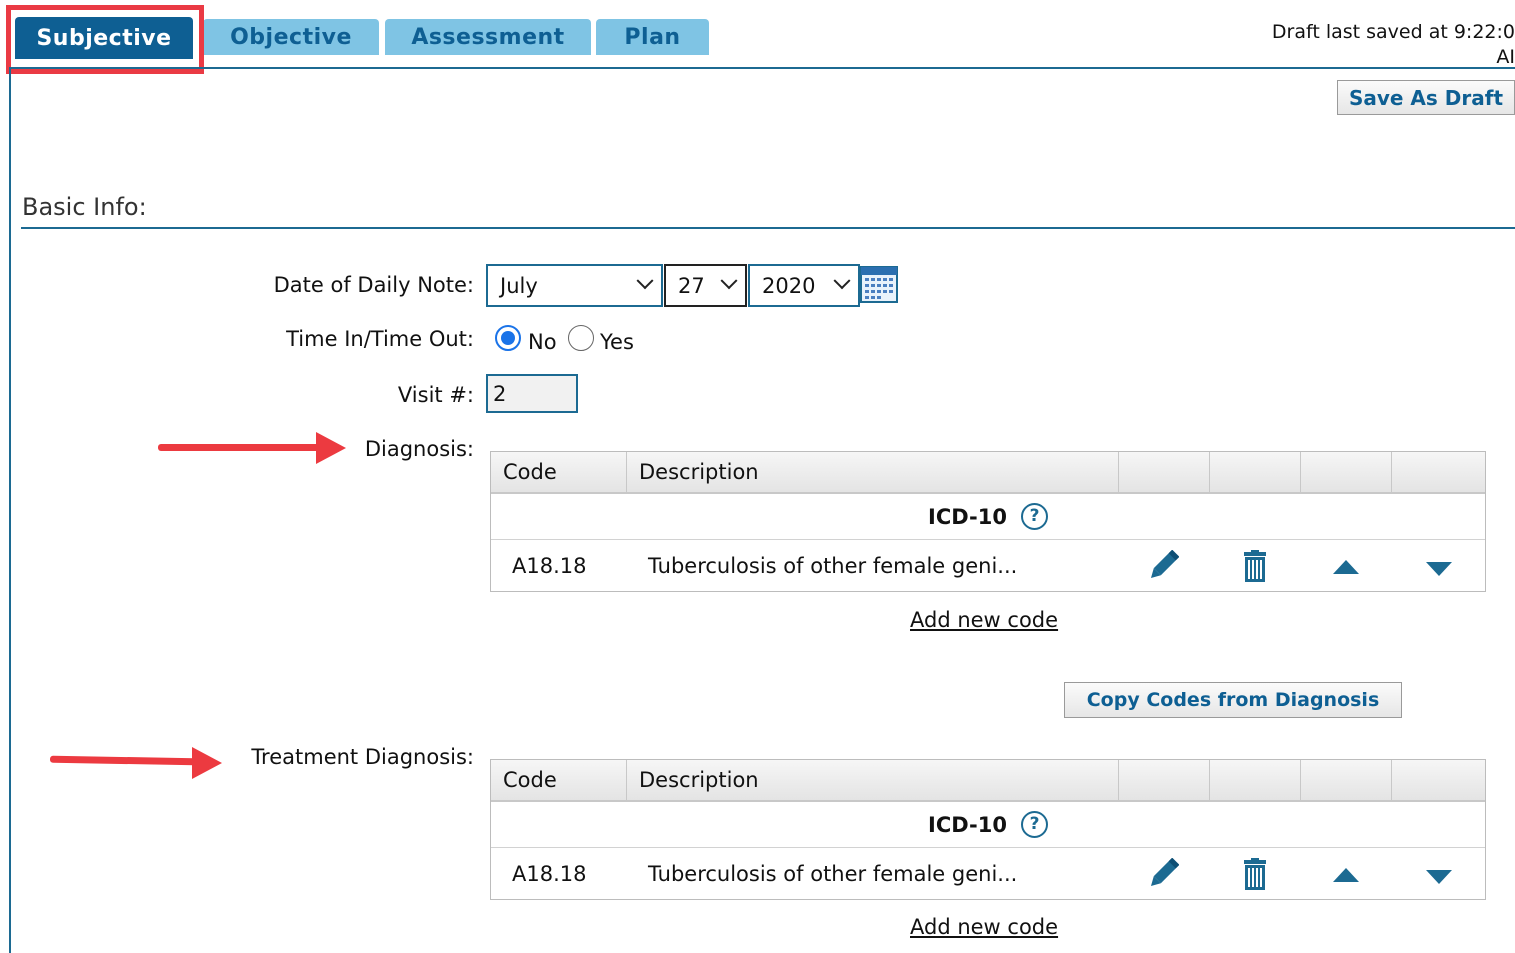 This screenshot has height=953, width=1515. I want to click on time-no-radio, so click(508, 338).